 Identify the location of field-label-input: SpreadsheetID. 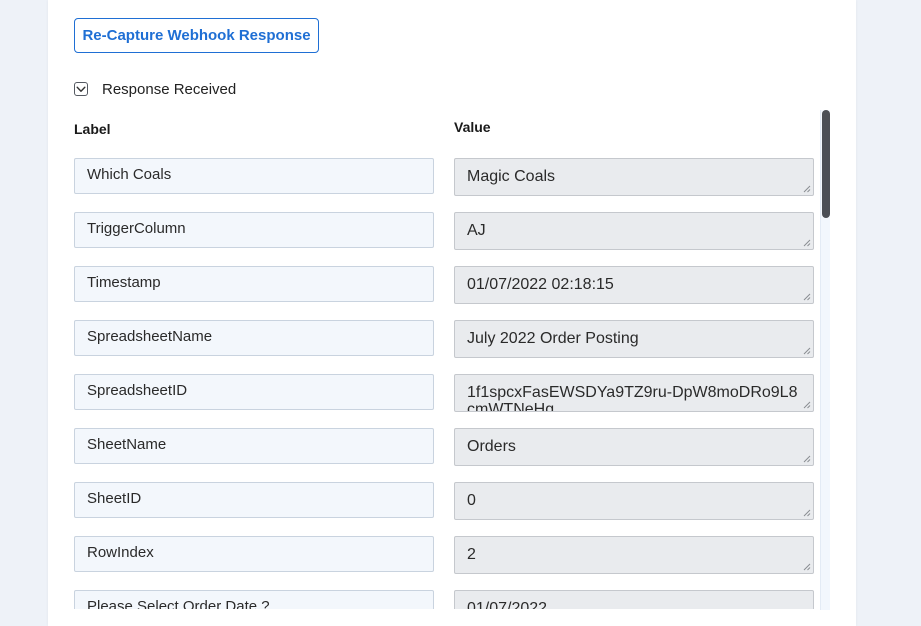
(254, 392).